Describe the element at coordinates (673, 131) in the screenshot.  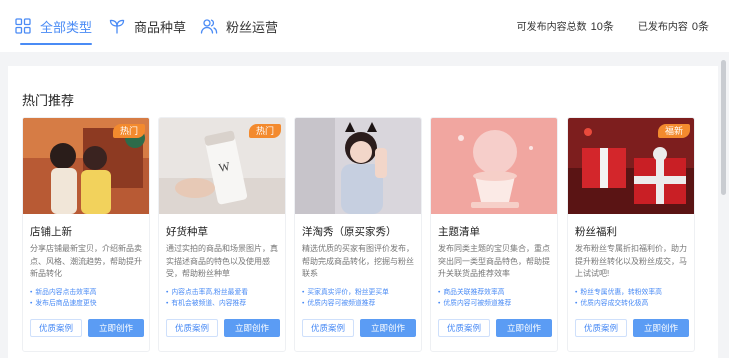
I see `card-badge: 福新` at that location.